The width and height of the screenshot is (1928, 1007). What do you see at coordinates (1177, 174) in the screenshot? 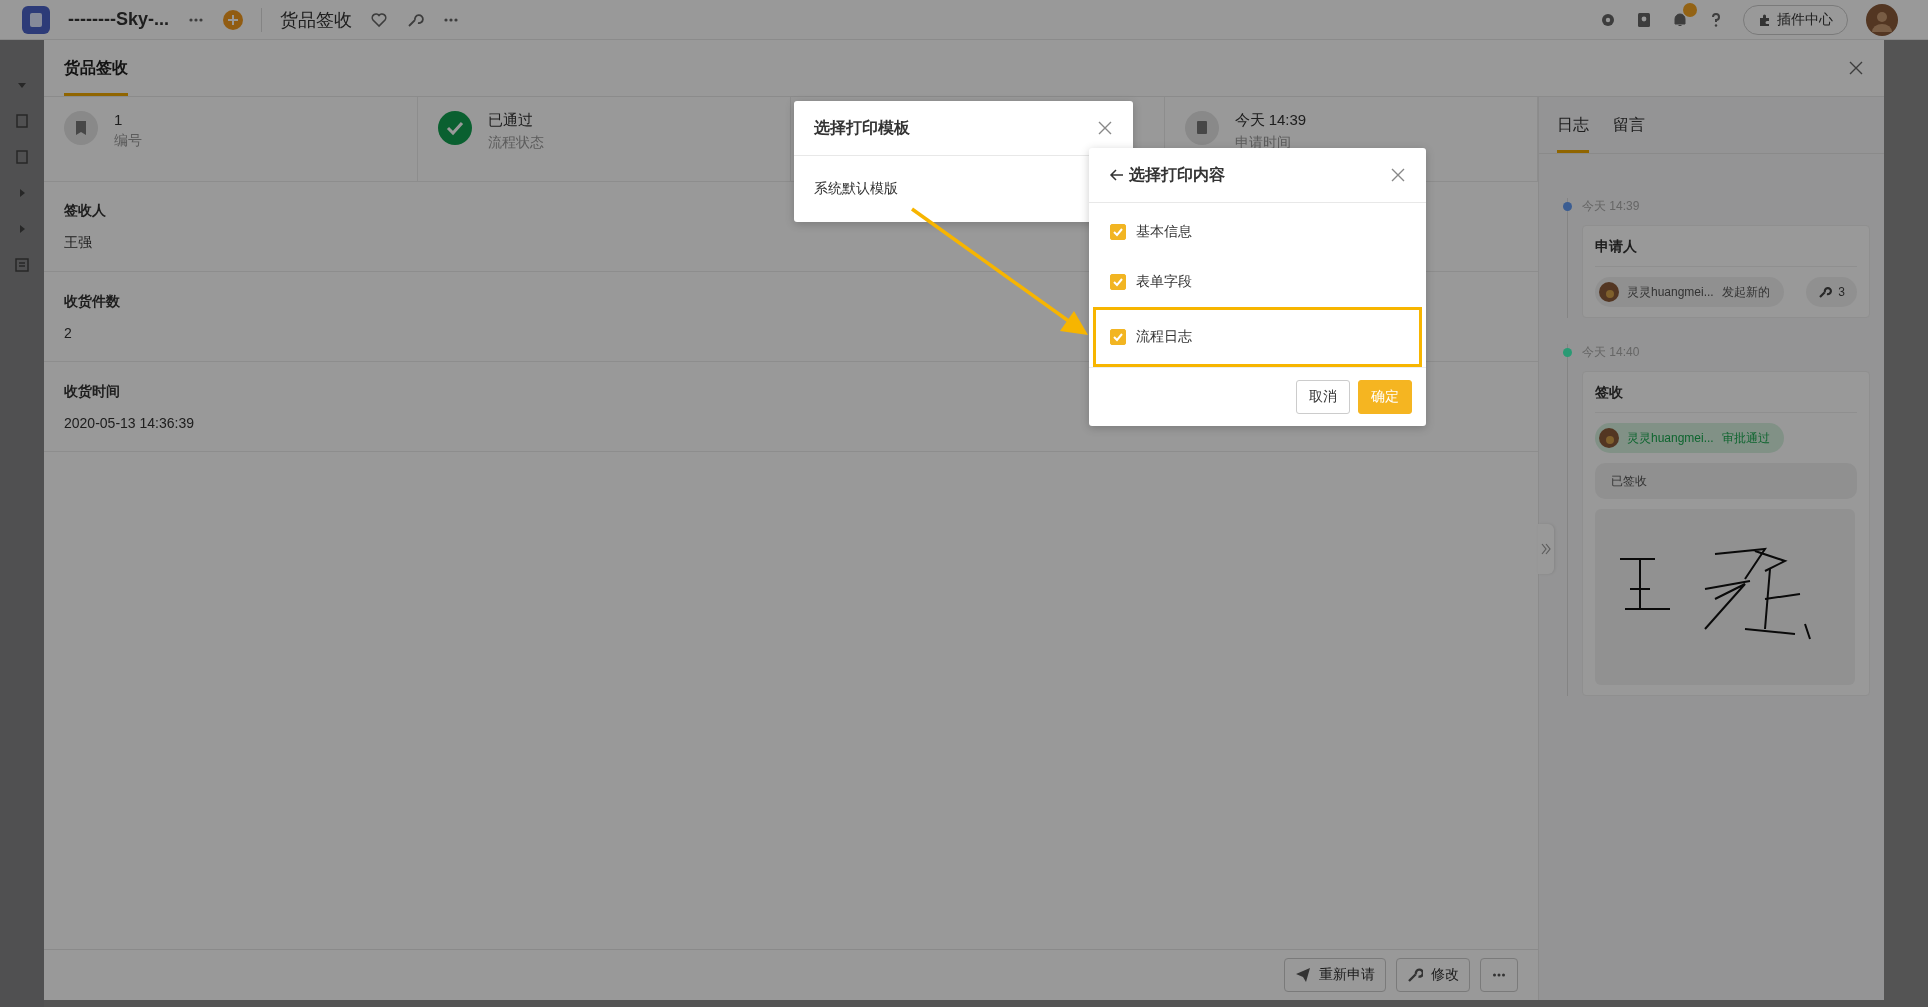
I see `dialog-title: 选择打印内容` at bounding box center [1177, 174].